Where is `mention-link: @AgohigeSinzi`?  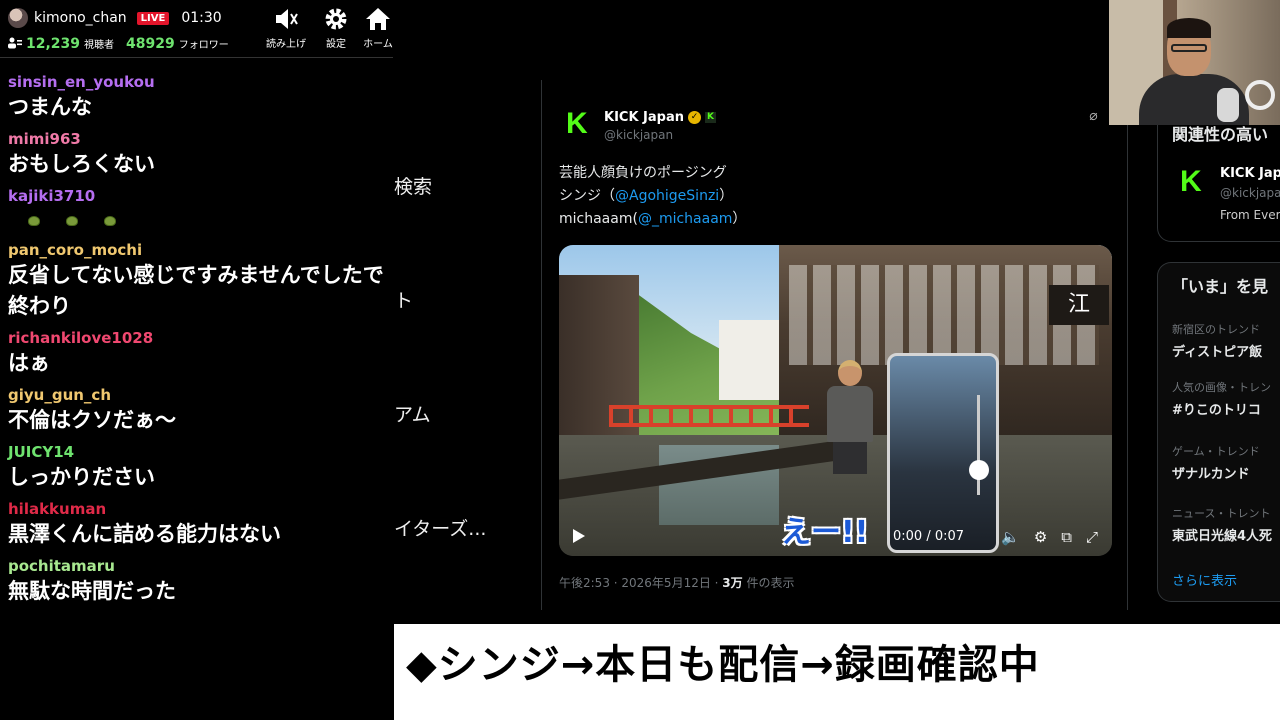
mention-link: @AgohigeSinzi is located at coordinates (667, 196).